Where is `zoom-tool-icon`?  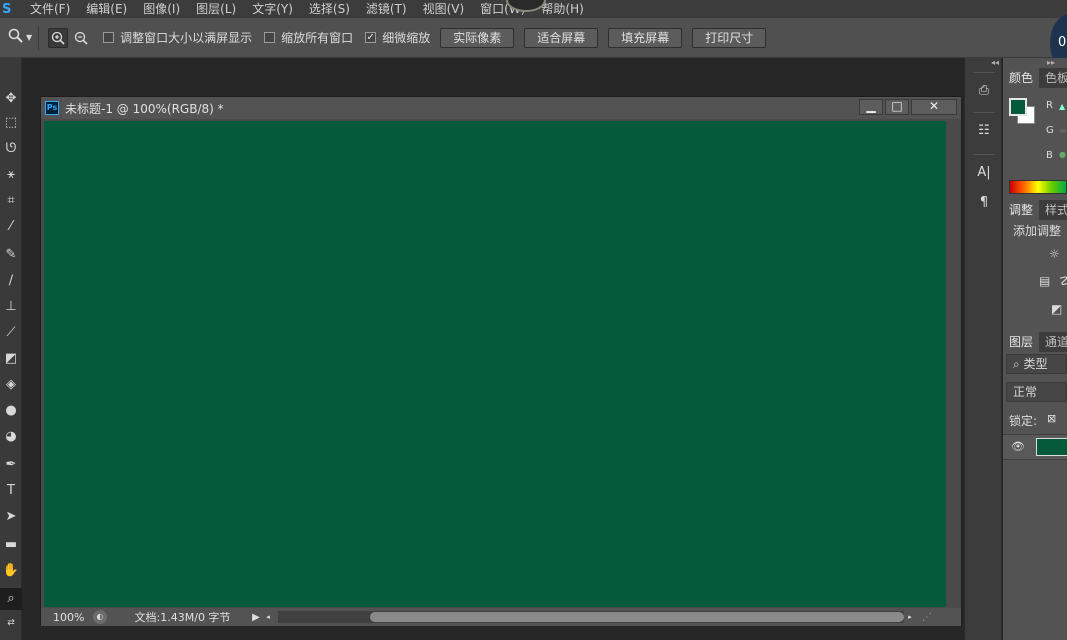 zoom-tool-icon is located at coordinates (16, 38).